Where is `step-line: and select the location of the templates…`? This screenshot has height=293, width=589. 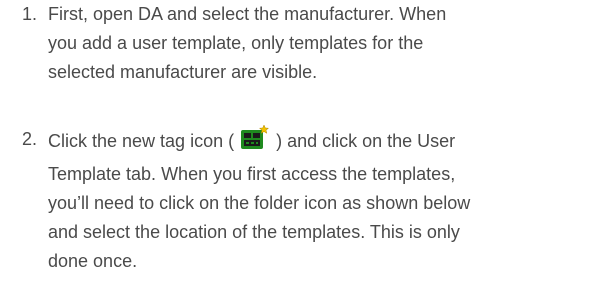
step-line: and select the location of the templates… is located at coordinates (254, 232).